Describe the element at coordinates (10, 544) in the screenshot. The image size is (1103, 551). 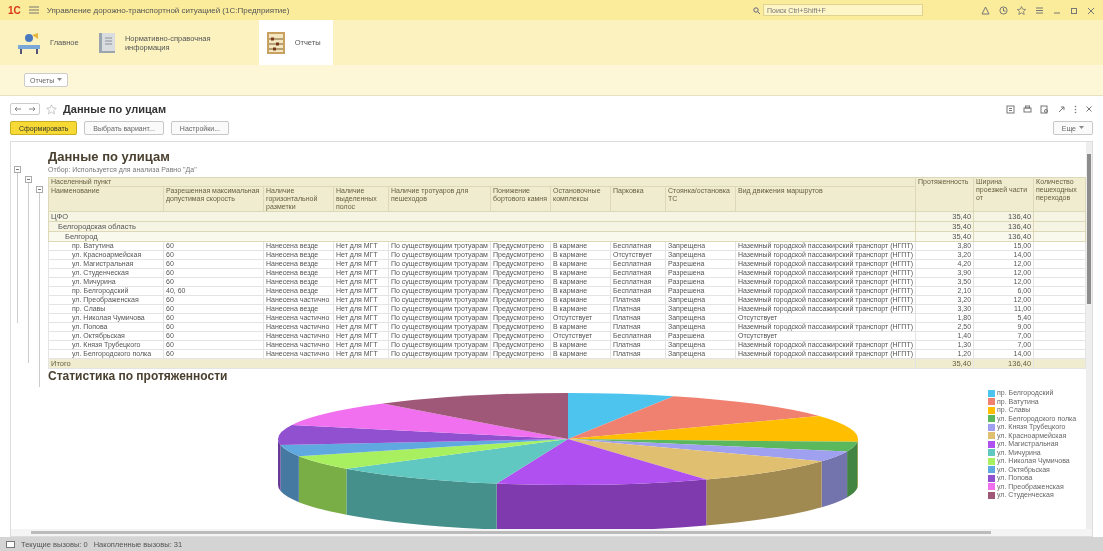
I see `calls-icon` at that location.